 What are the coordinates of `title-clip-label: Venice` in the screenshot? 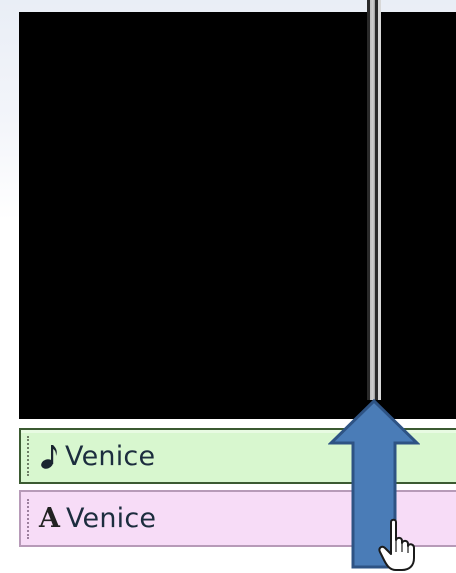 It's located at (111, 518).